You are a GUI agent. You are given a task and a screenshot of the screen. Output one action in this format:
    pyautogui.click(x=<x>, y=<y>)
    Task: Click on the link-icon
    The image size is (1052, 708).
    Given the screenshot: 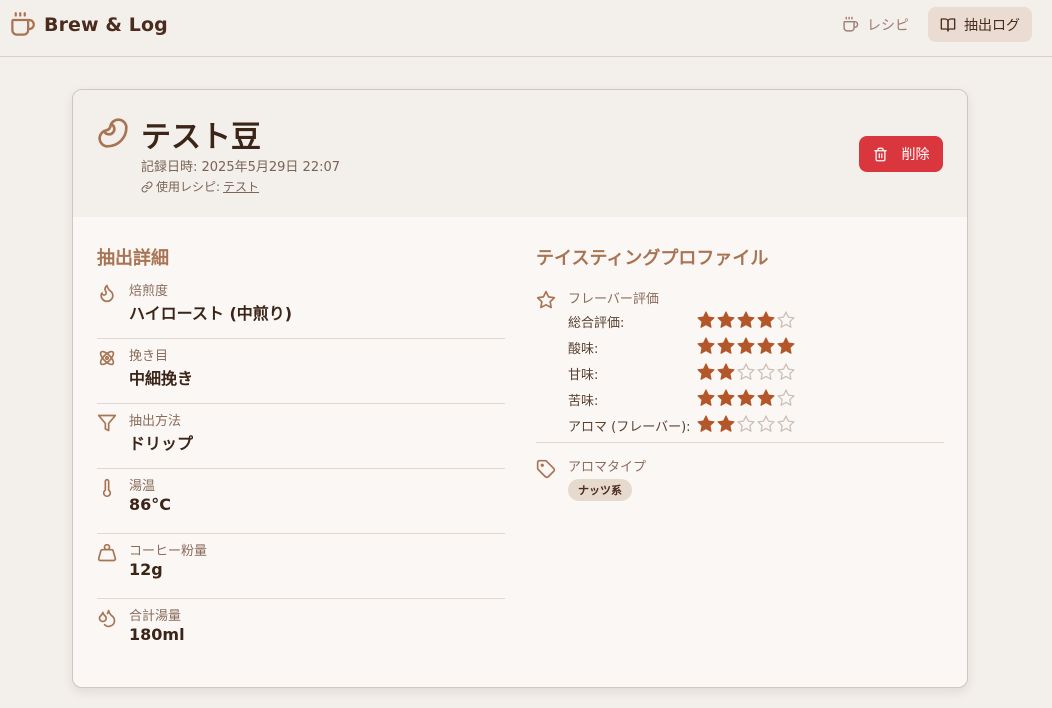 What is the action you would take?
    pyautogui.click(x=147, y=187)
    